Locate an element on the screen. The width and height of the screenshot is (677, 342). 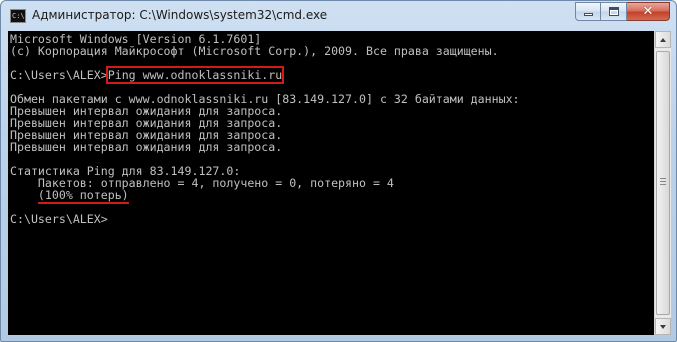
minimize-icon is located at coordinates (588, 14).